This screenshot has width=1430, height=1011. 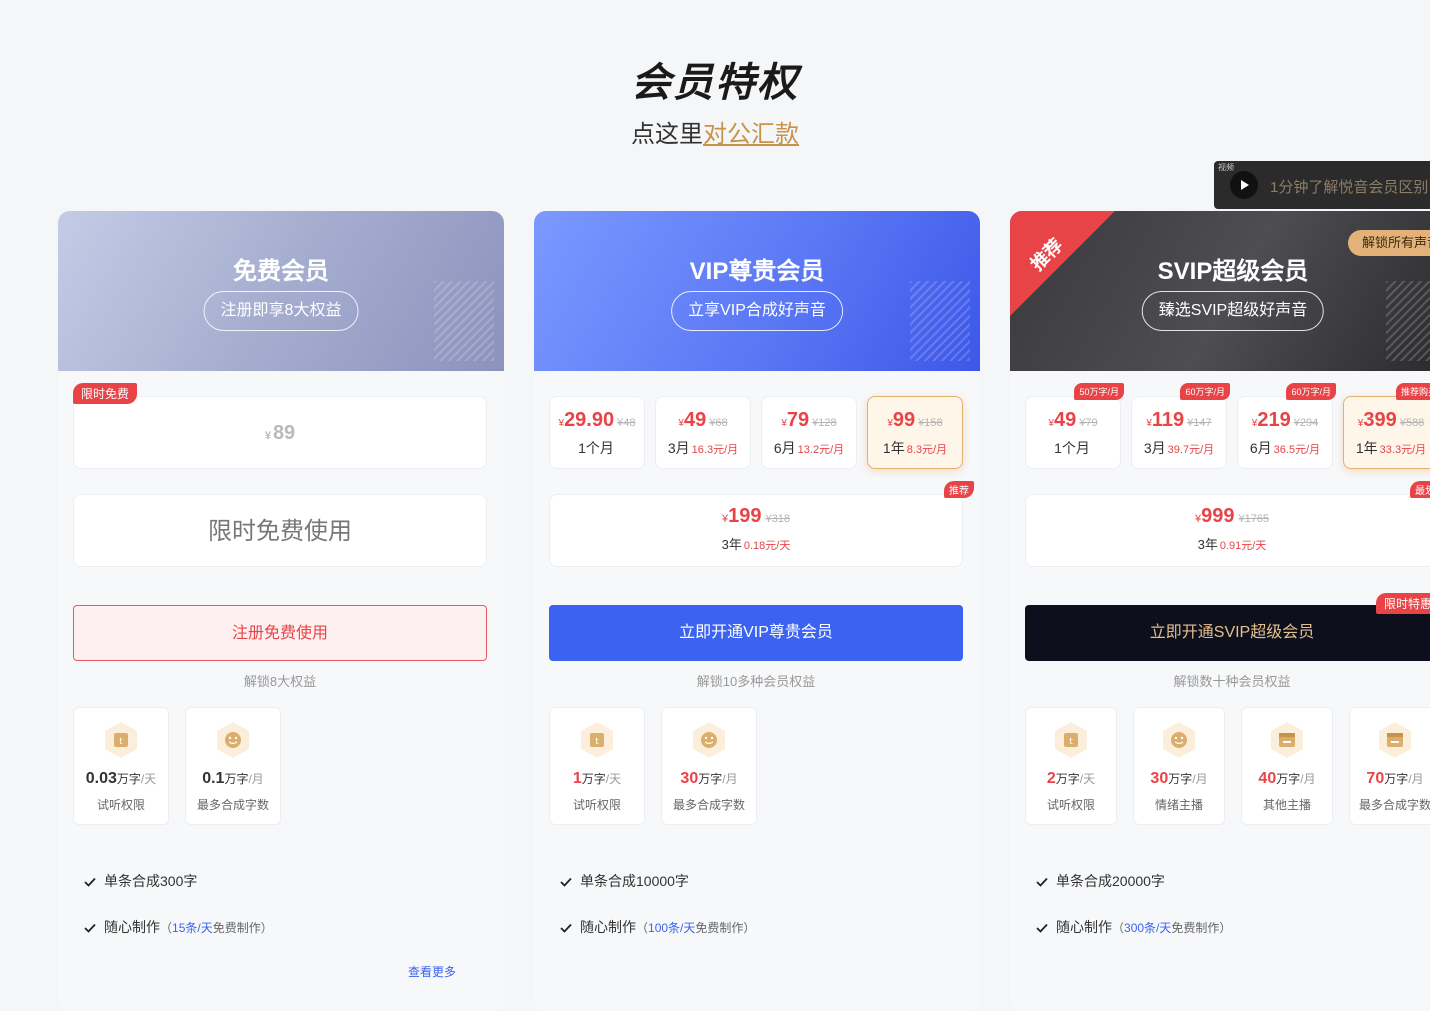 What do you see at coordinates (1286, 426) in the screenshot?
I see `price-option: 60万字/月 ¥219 ¥294 6月 36.5元/月` at bounding box center [1286, 426].